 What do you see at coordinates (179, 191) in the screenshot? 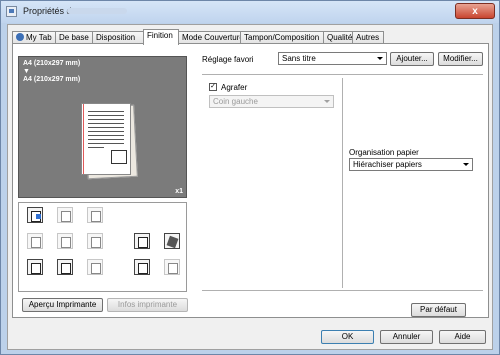
I see `copy-count: x1` at bounding box center [179, 191].